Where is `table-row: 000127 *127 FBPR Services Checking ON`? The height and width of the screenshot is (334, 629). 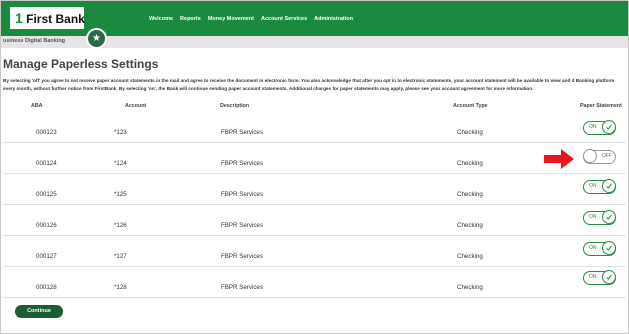
table-row: 000127 *127 FBPR Services Checking ON is located at coordinates (314, 251).